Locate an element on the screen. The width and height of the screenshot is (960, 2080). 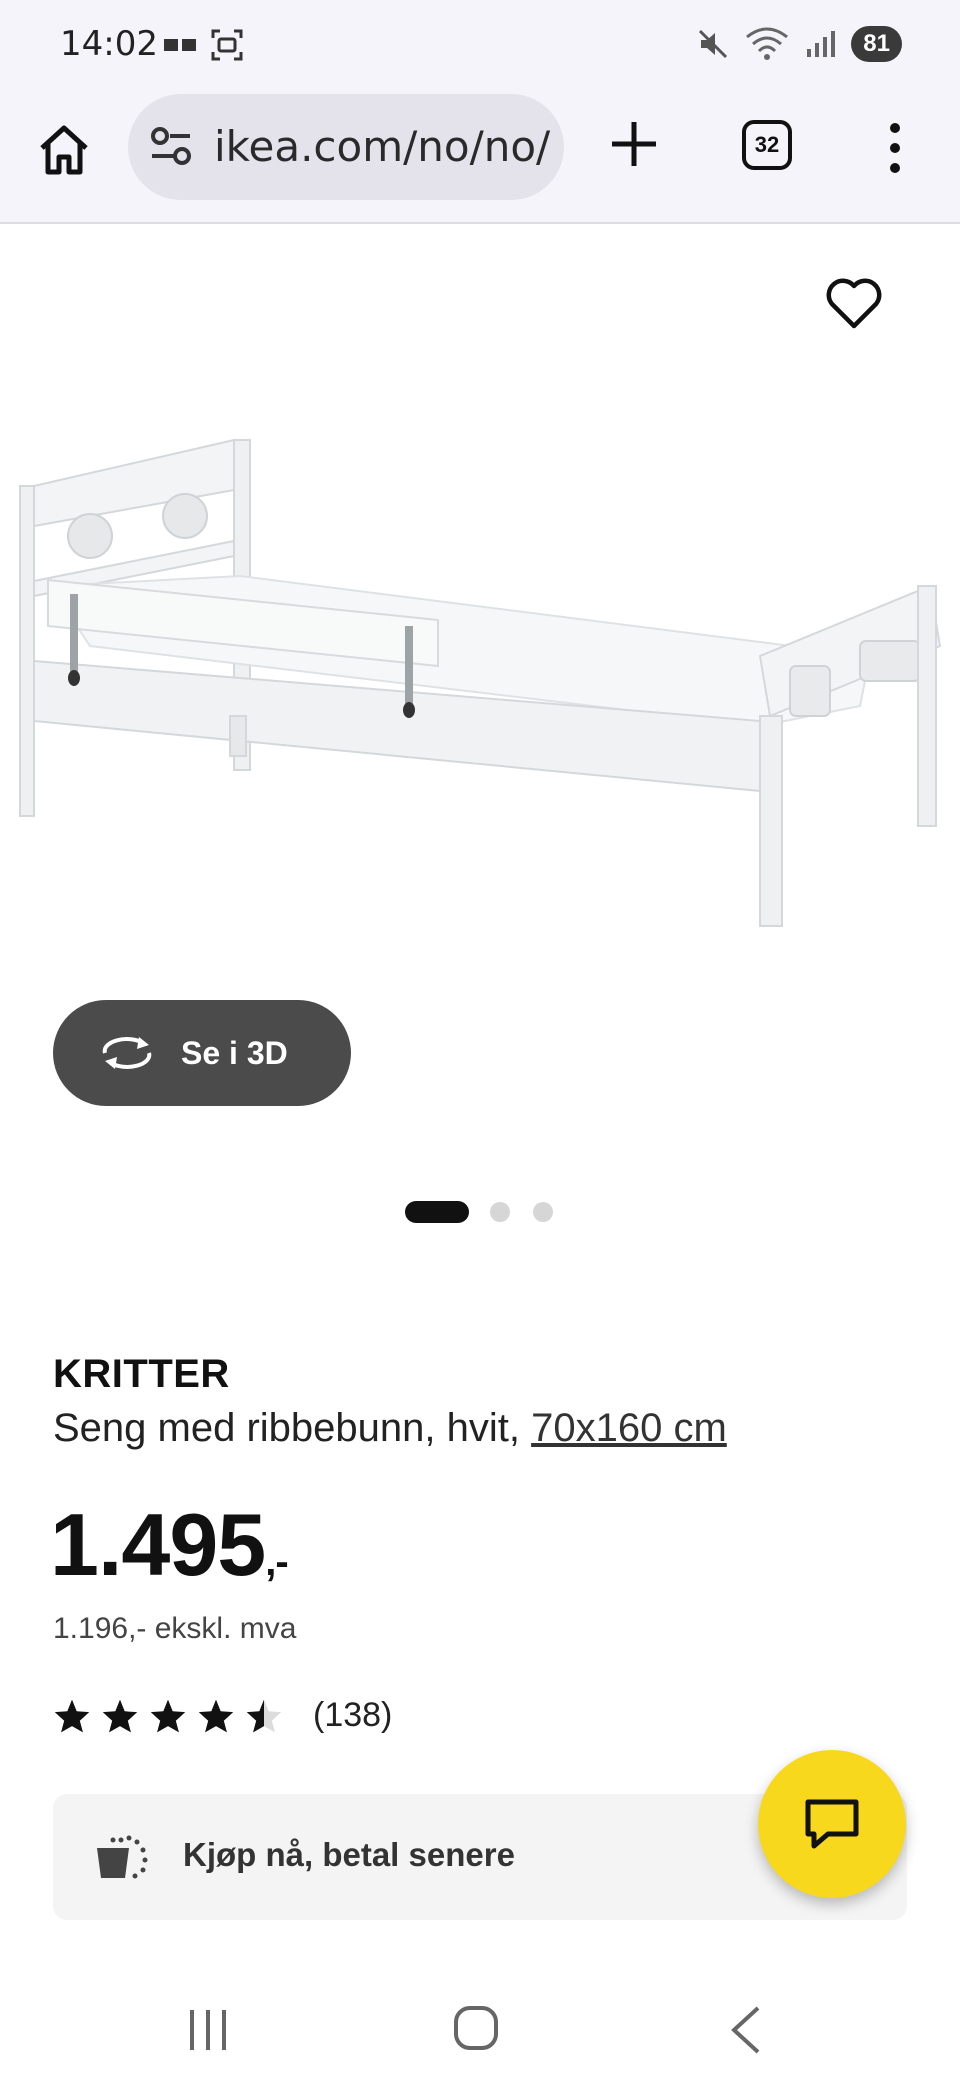
product-size-link: 70x160 cm is located at coordinates (629, 1428).